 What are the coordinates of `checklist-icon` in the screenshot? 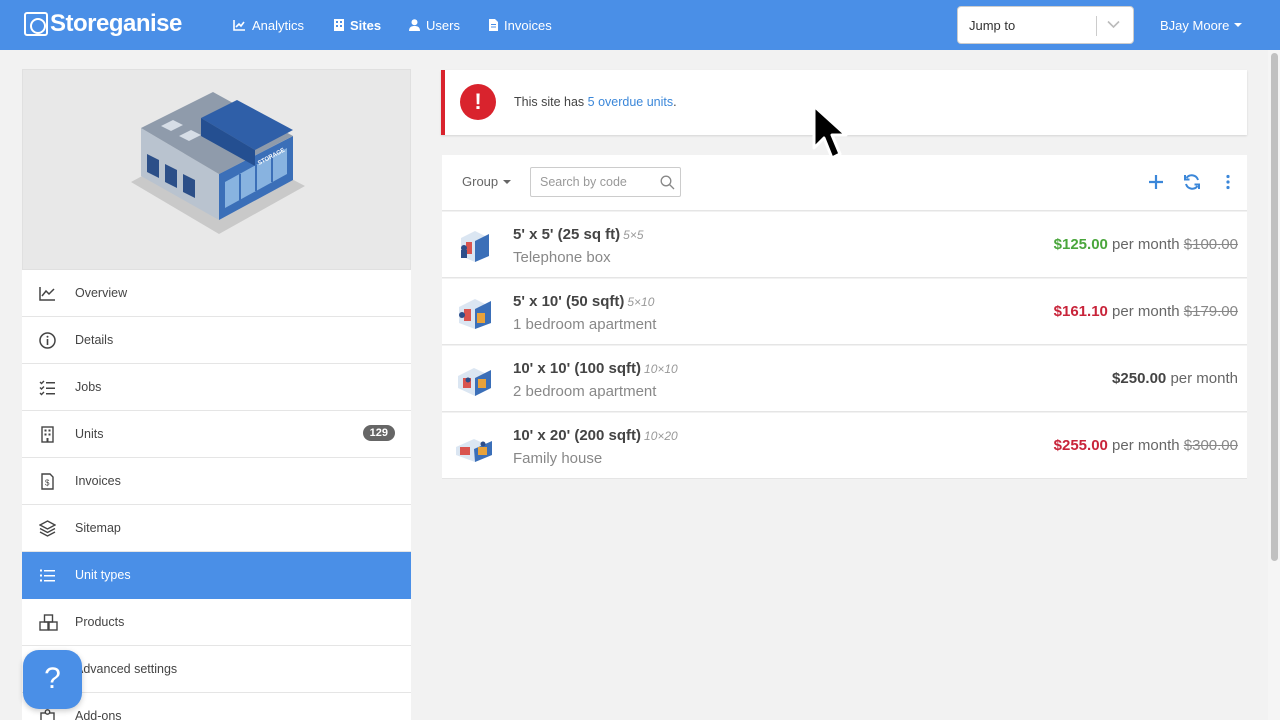 It's located at (47, 388).